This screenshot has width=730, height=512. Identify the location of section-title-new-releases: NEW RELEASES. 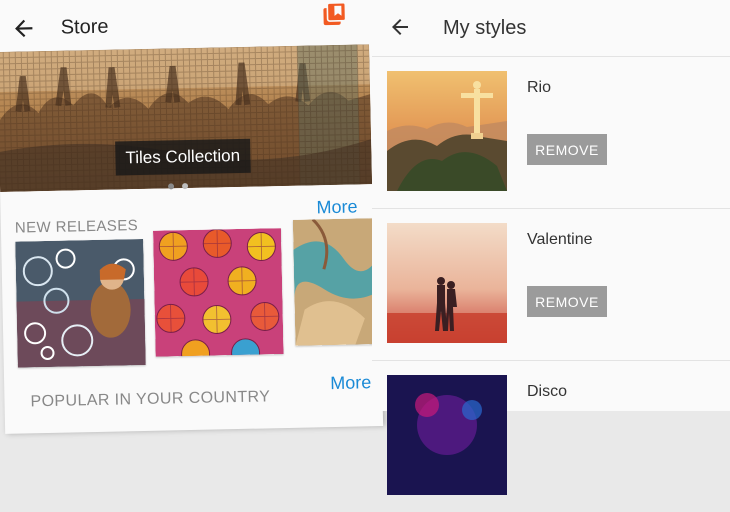
(76, 227).